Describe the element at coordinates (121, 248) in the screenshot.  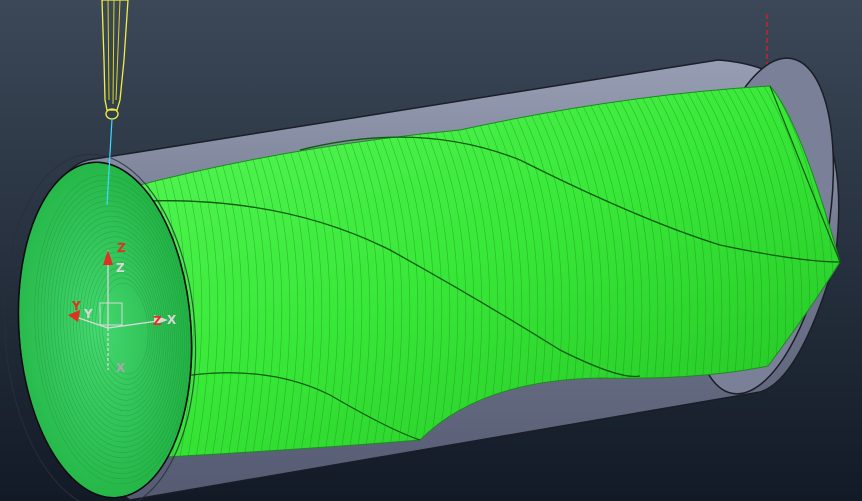
I see `triad-label-z-red: Z` at that location.